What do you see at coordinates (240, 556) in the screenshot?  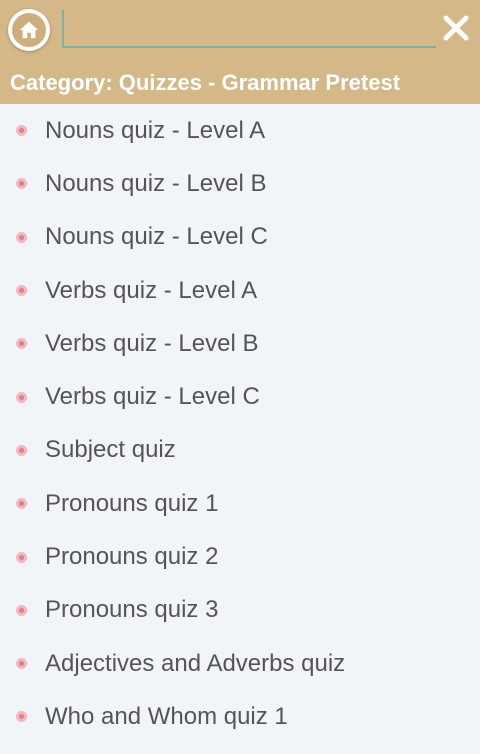 I see `list-item: Pronouns quiz 2` at bounding box center [240, 556].